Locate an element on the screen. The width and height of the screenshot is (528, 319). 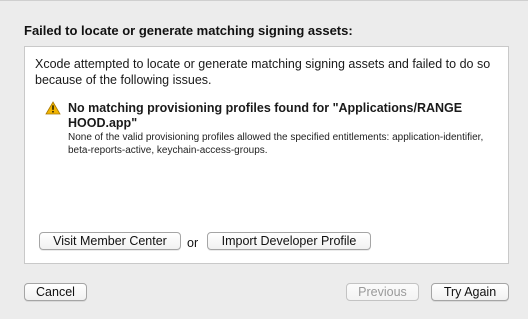
warning-icon is located at coordinates (53, 108).